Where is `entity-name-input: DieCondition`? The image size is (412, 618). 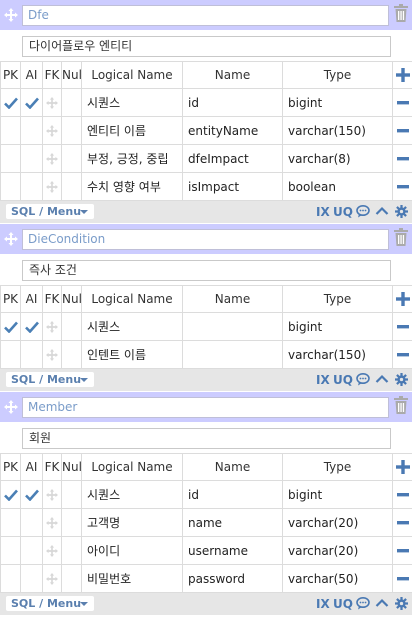 entity-name-input: DieCondition is located at coordinates (205, 239).